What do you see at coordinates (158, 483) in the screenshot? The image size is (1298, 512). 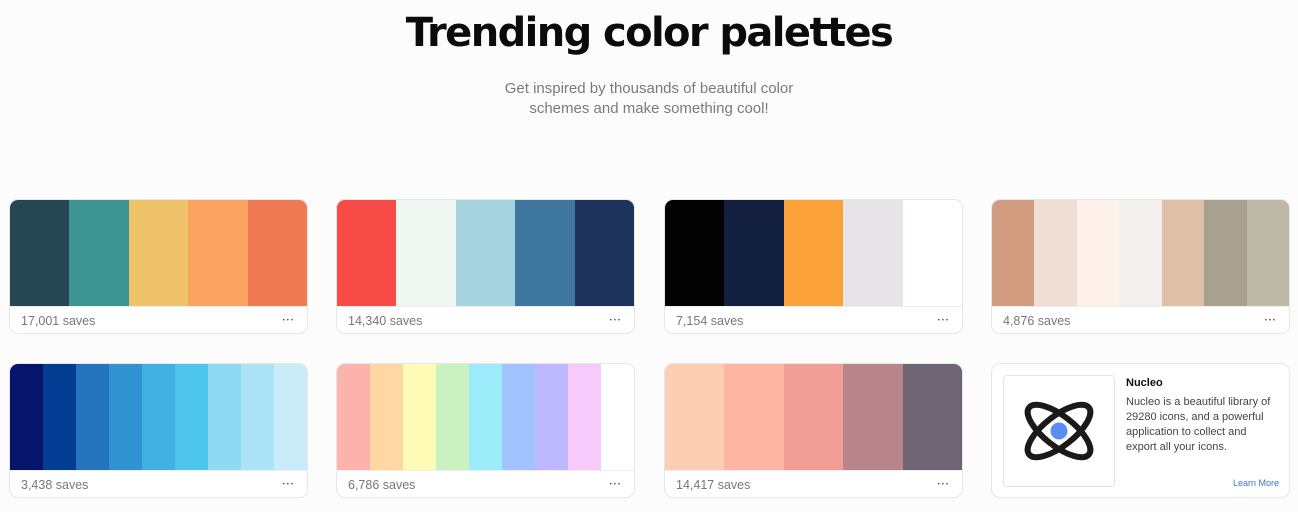 I see `palette-footer: 3,438 saves •••` at bounding box center [158, 483].